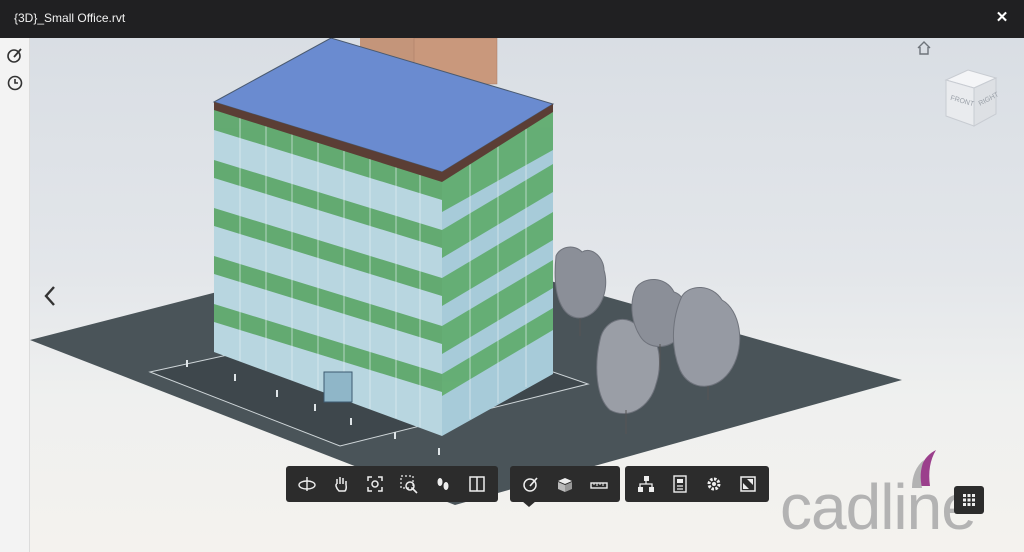 The width and height of the screenshot is (1024, 552). What do you see at coordinates (338, 387) in the screenshot?
I see `entrance-door` at bounding box center [338, 387].